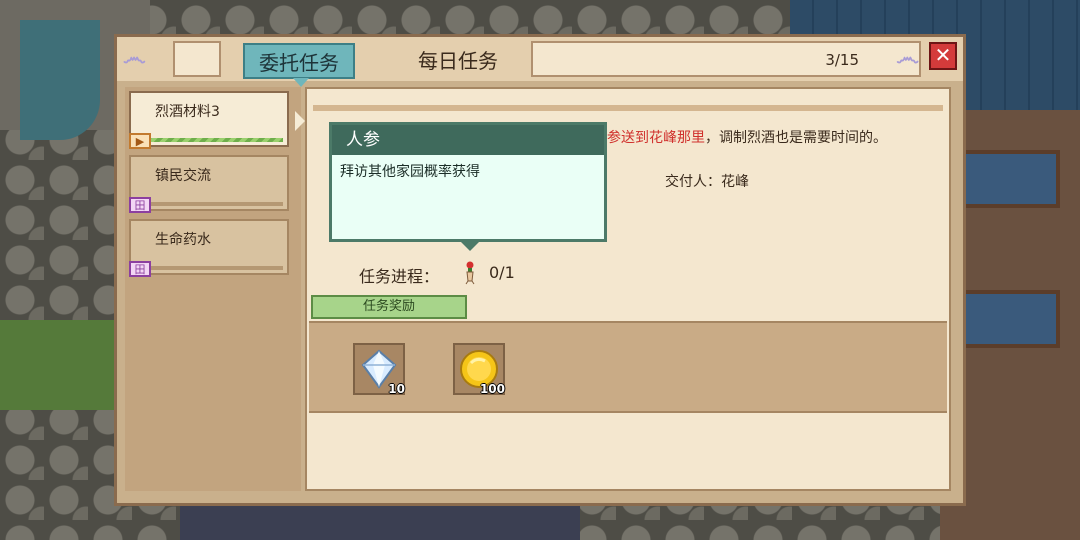 The image size is (1080, 540). What do you see at coordinates (183, 176) in the screenshot?
I see `quest-item-label: 镇民交流` at bounding box center [183, 176].